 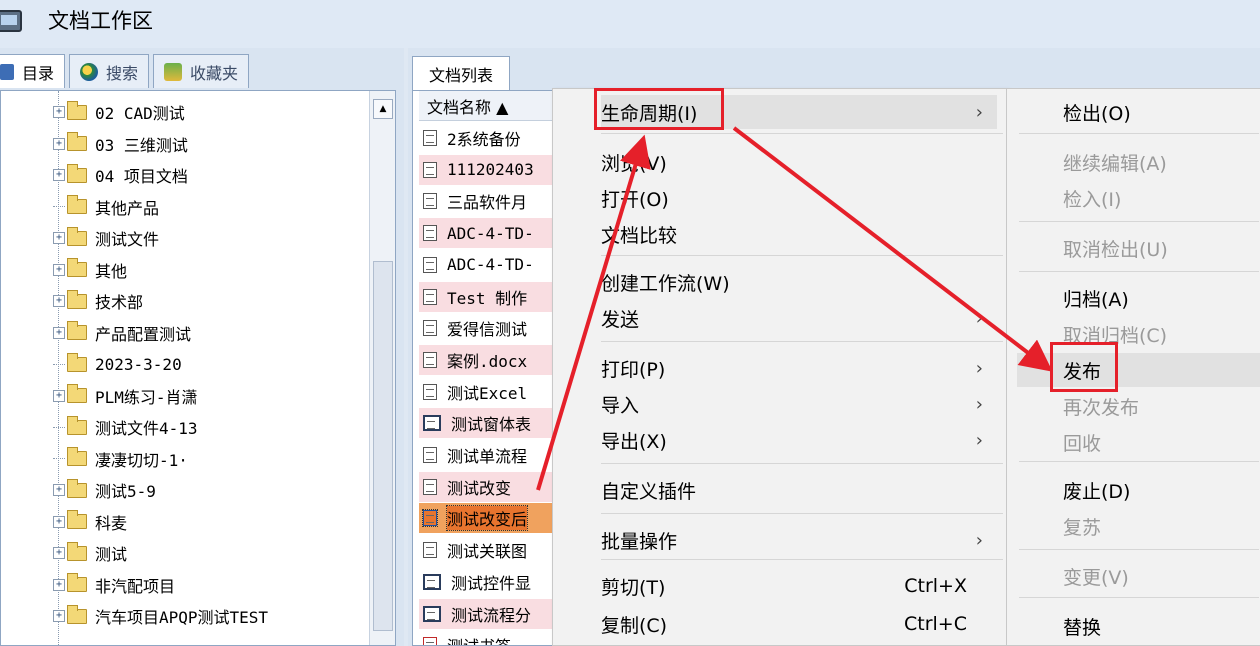 I want to click on menu-item: 发送 ›, so click(x=799, y=318).